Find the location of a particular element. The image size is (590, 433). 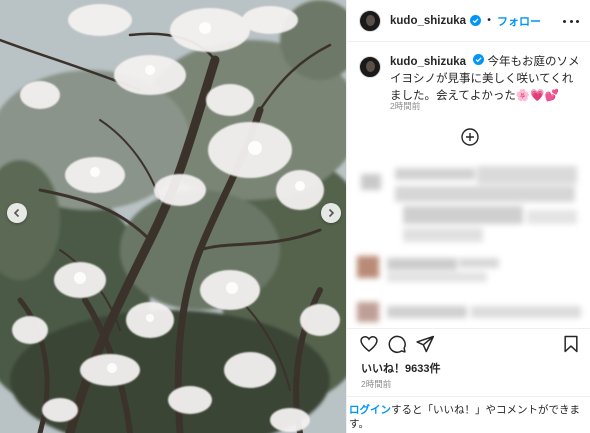

carousel-next-button is located at coordinates (331, 213).